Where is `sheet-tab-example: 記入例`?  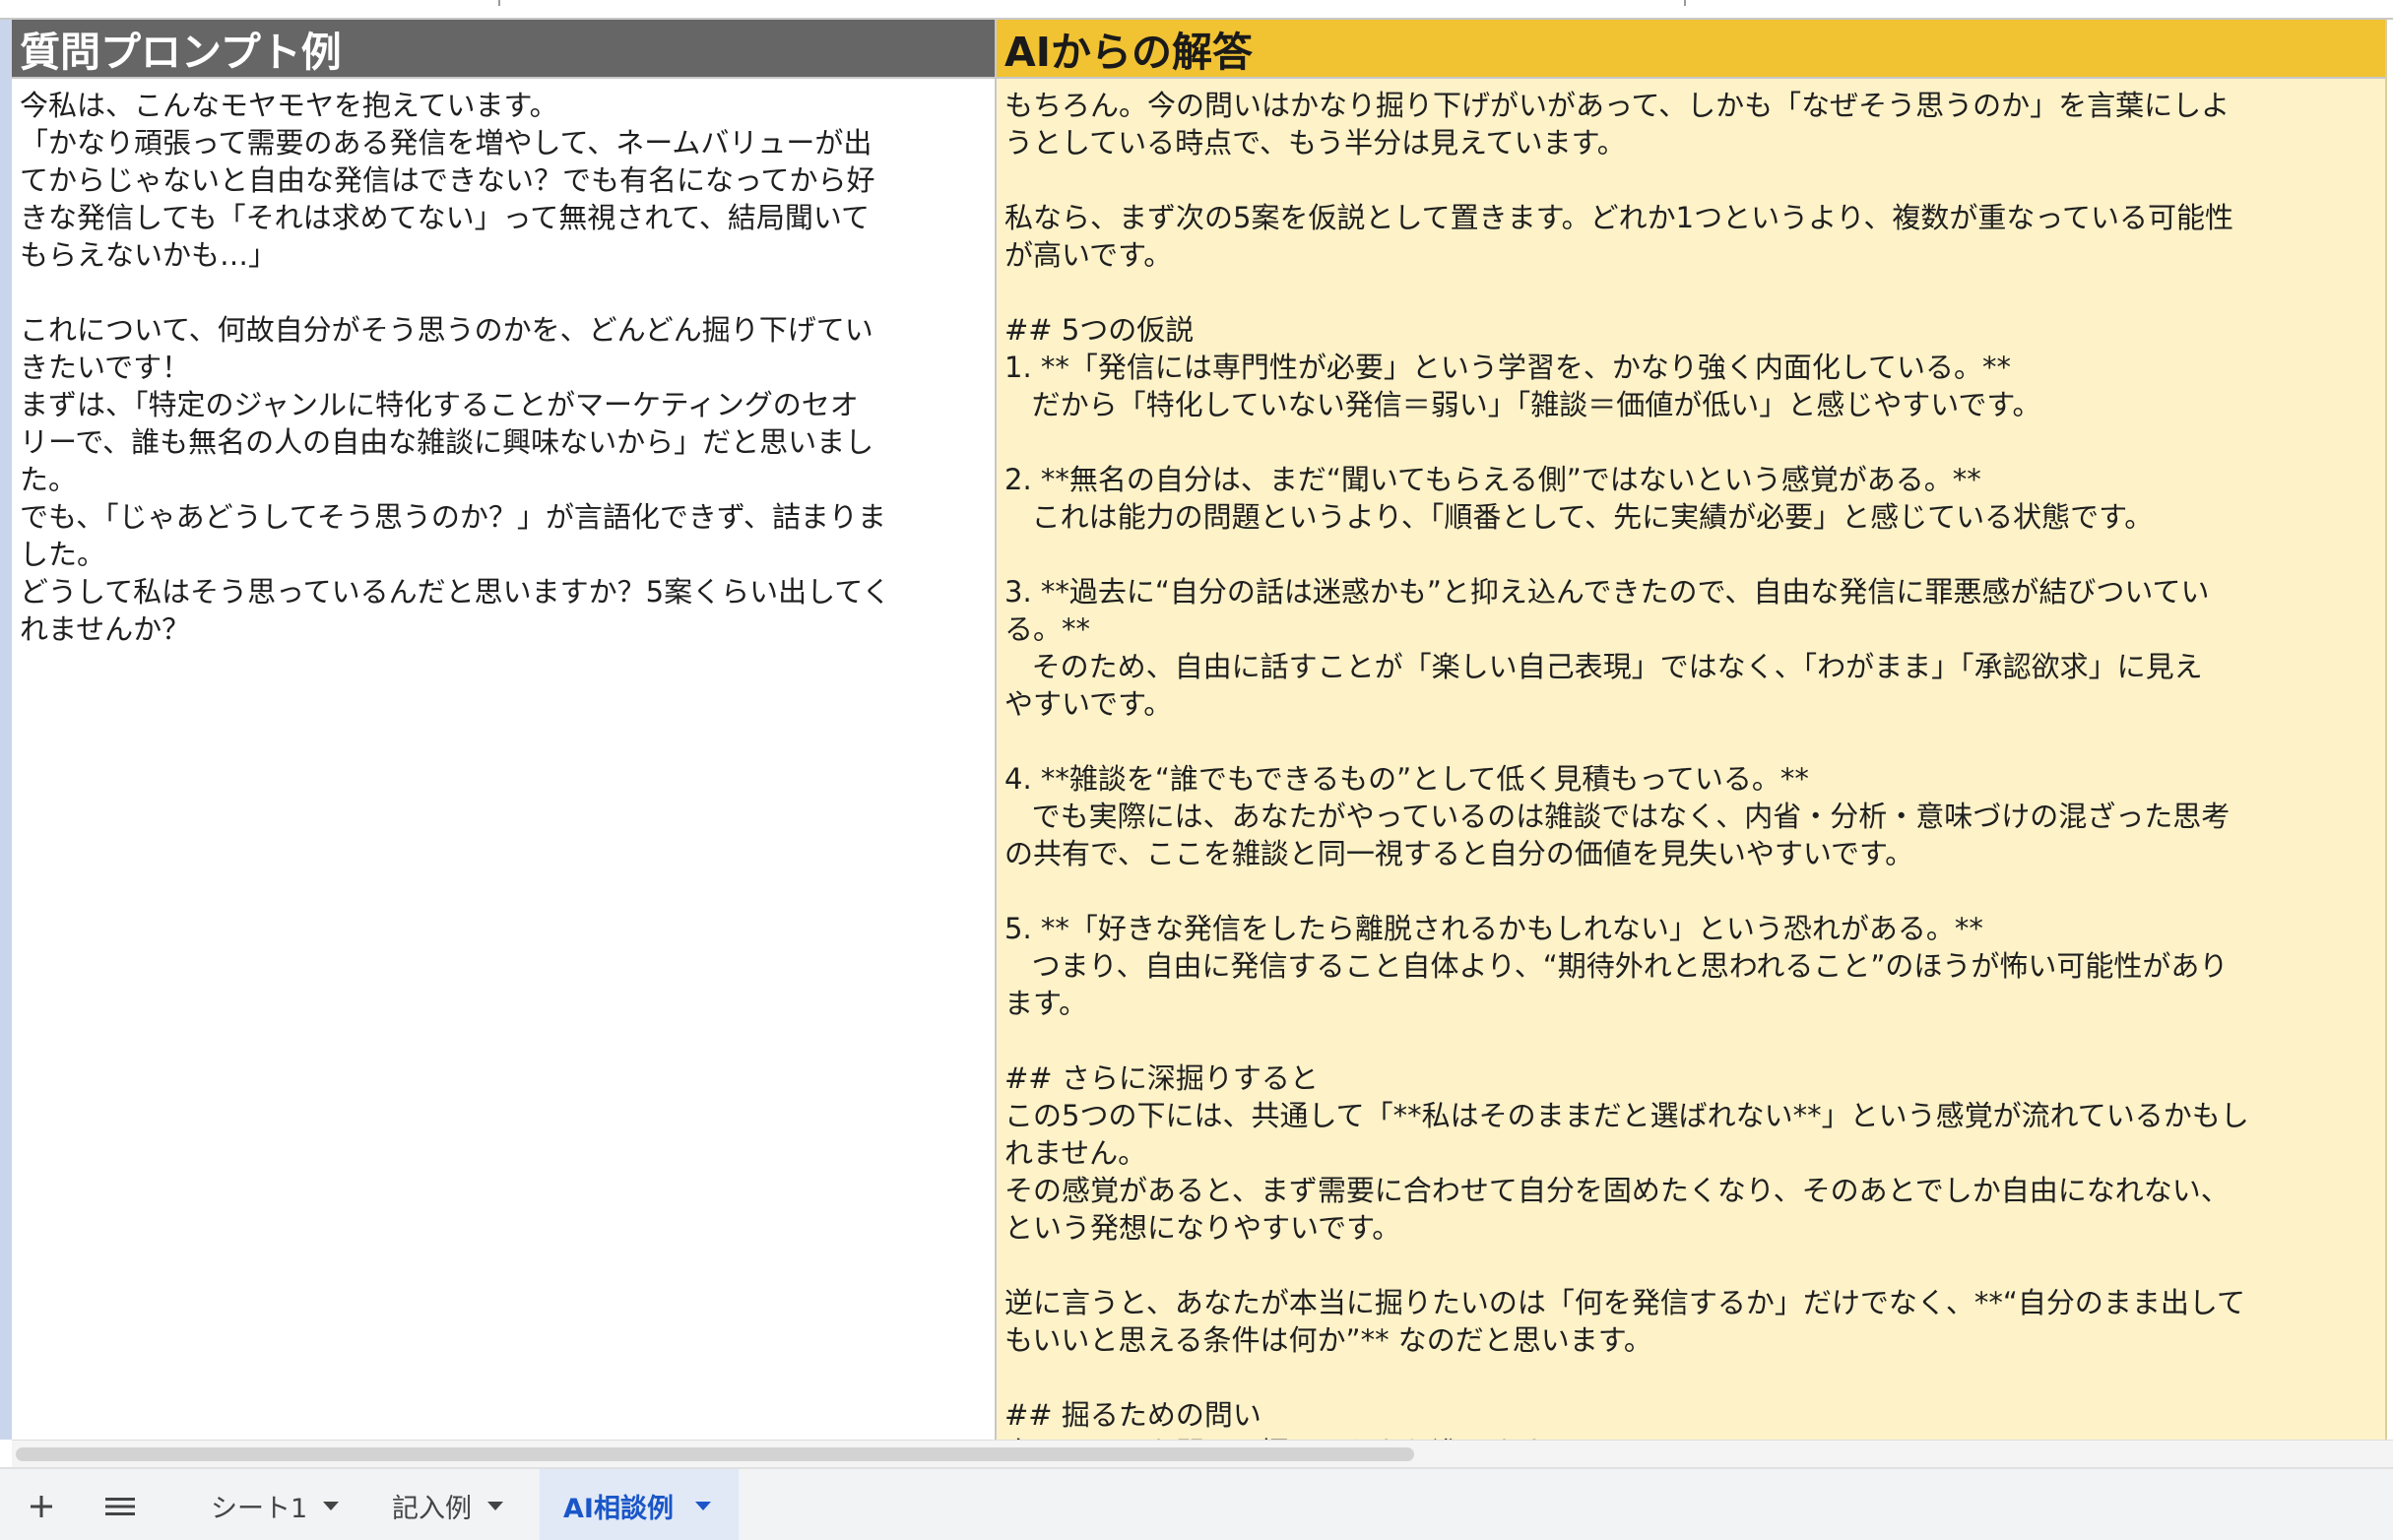
sheet-tab-example: 記入例 is located at coordinates (447, 1504).